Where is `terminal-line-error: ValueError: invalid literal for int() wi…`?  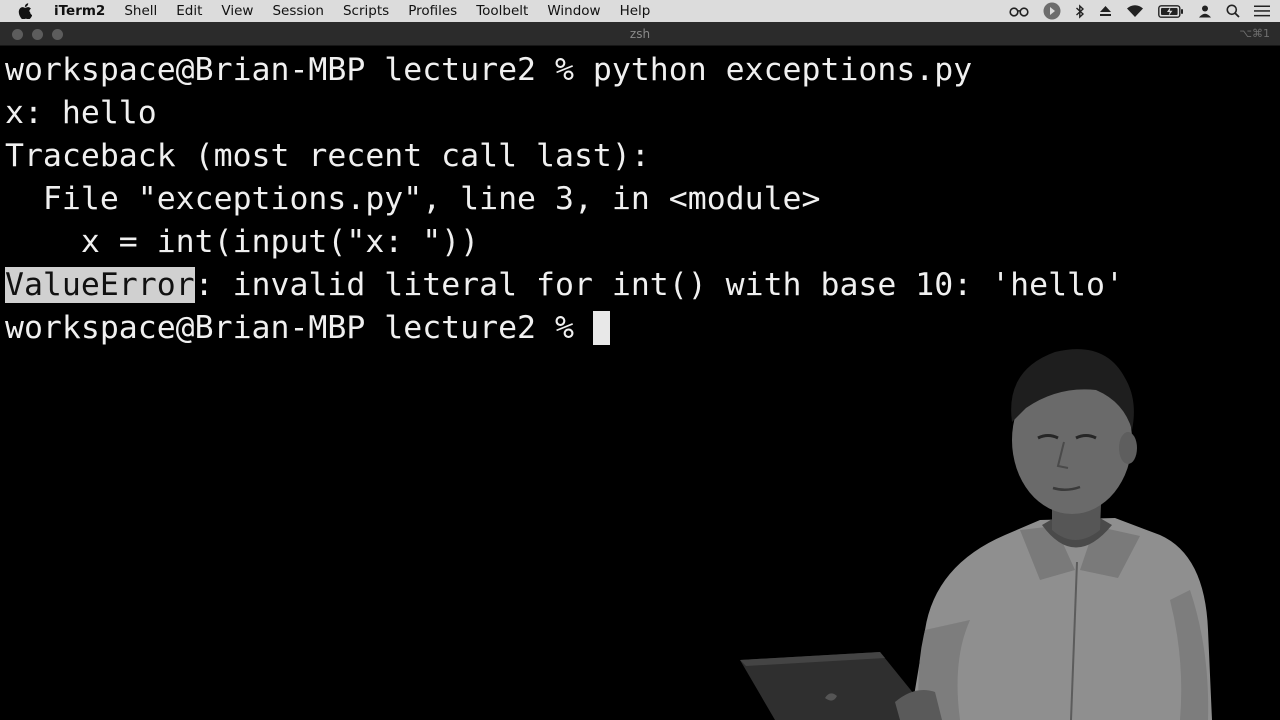
terminal-line-error: ValueError: invalid literal for int() wi… is located at coordinates (564, 285).